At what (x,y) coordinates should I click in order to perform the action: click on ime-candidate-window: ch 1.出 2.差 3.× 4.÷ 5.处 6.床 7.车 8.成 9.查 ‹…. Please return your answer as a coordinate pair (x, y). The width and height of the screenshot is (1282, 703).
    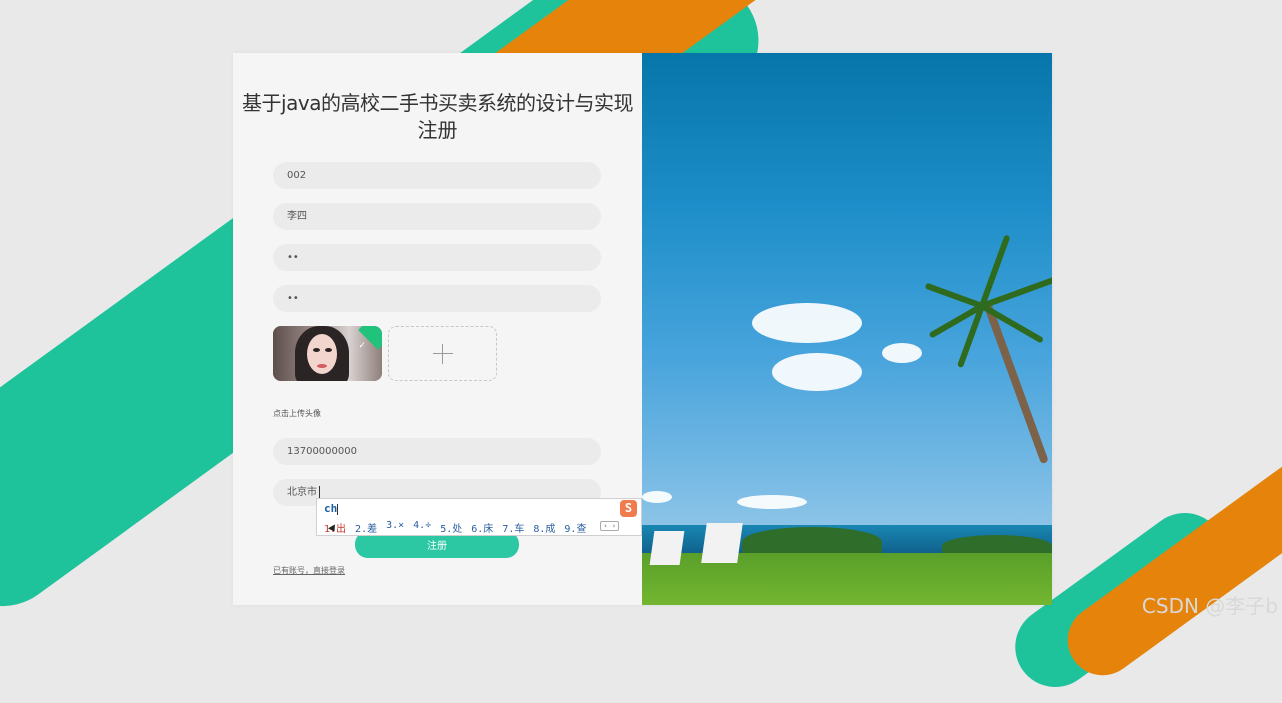
    Looking at the image, I should click on (479, 517).